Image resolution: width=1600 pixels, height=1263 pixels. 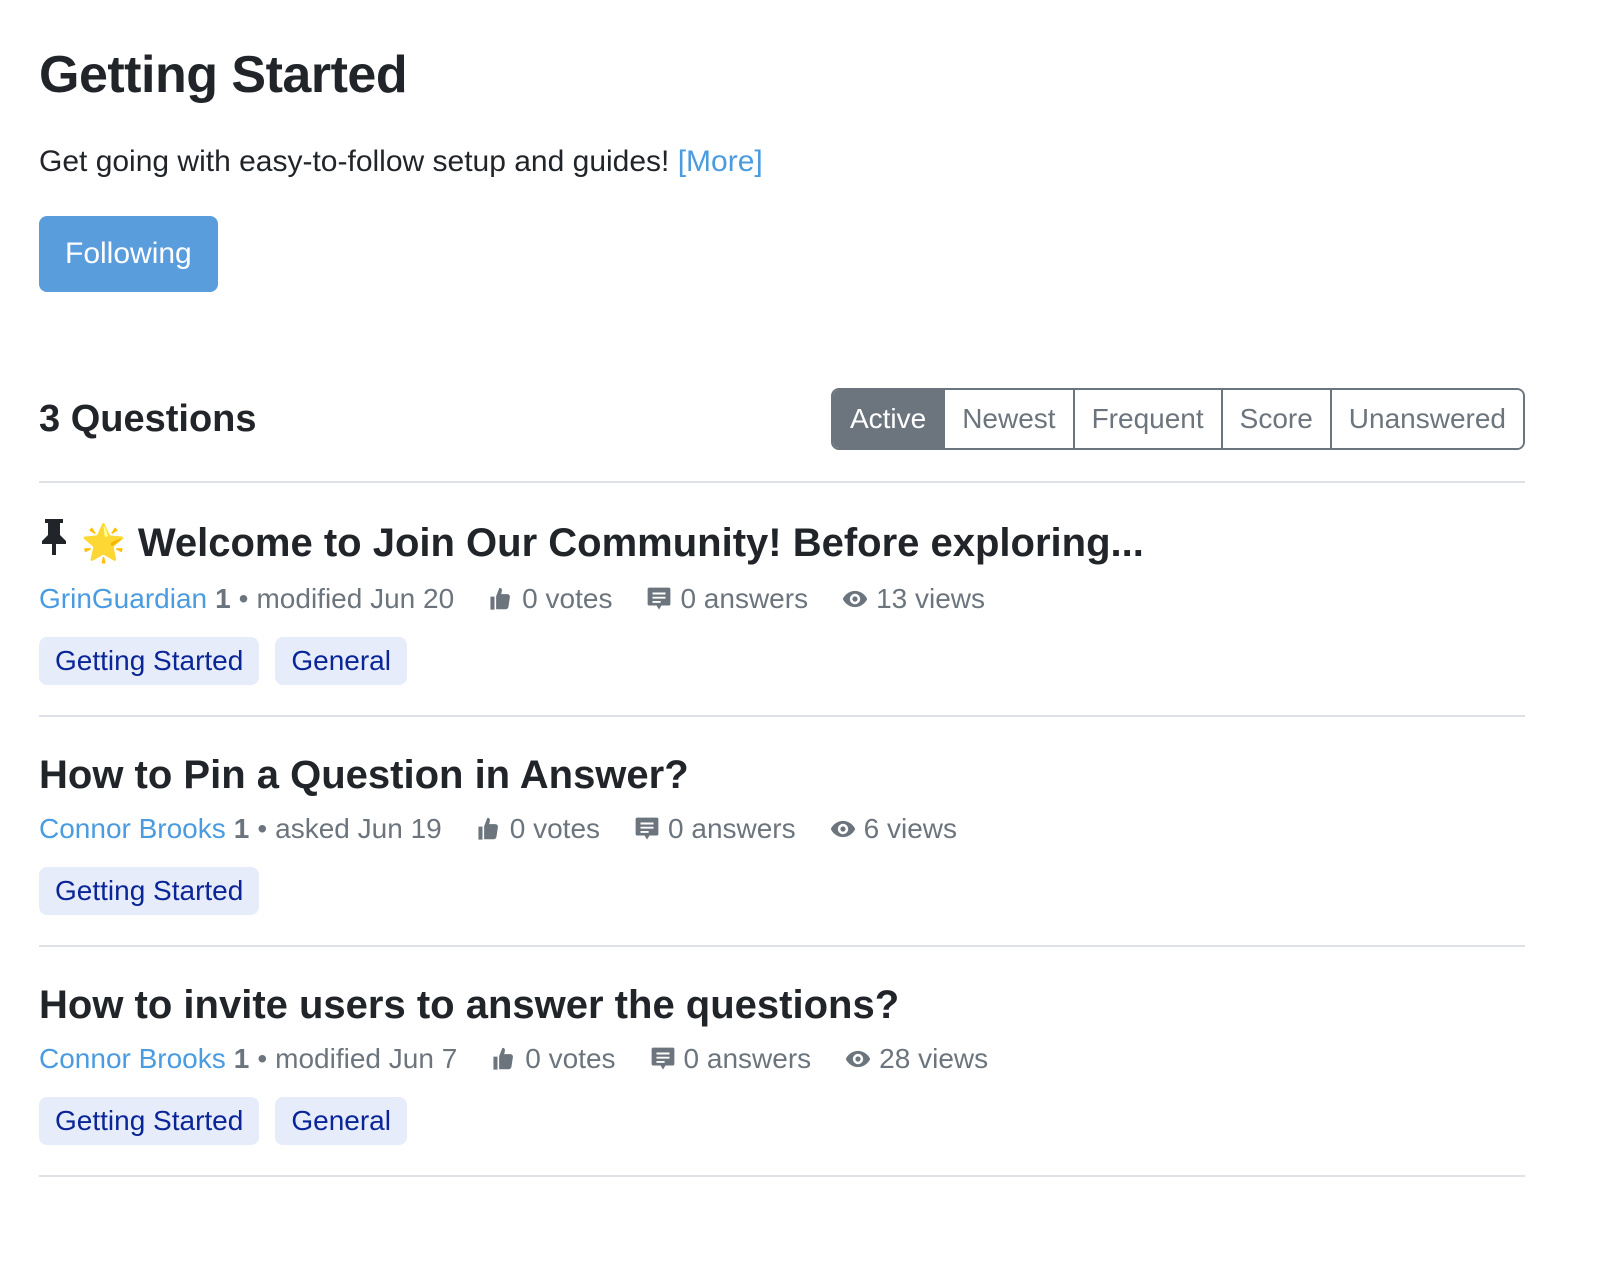 What do you see at coordinates (223, 75) in the screenshot?
I see `page-title: Getting Started` at bounding box center [223, 75].